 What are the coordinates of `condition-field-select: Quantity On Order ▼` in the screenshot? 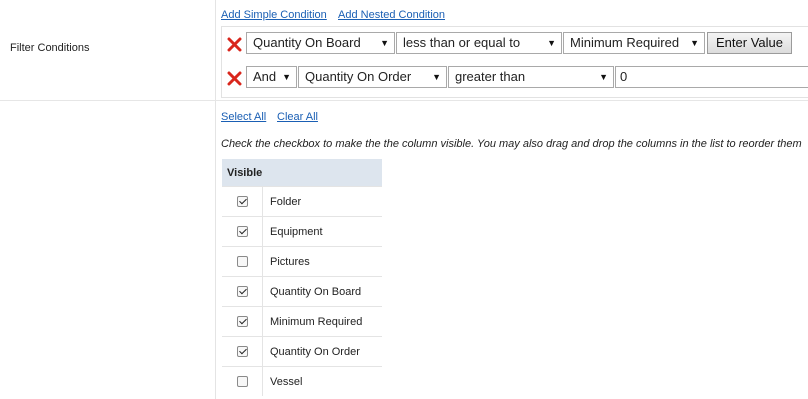 It's located at (372, 77).